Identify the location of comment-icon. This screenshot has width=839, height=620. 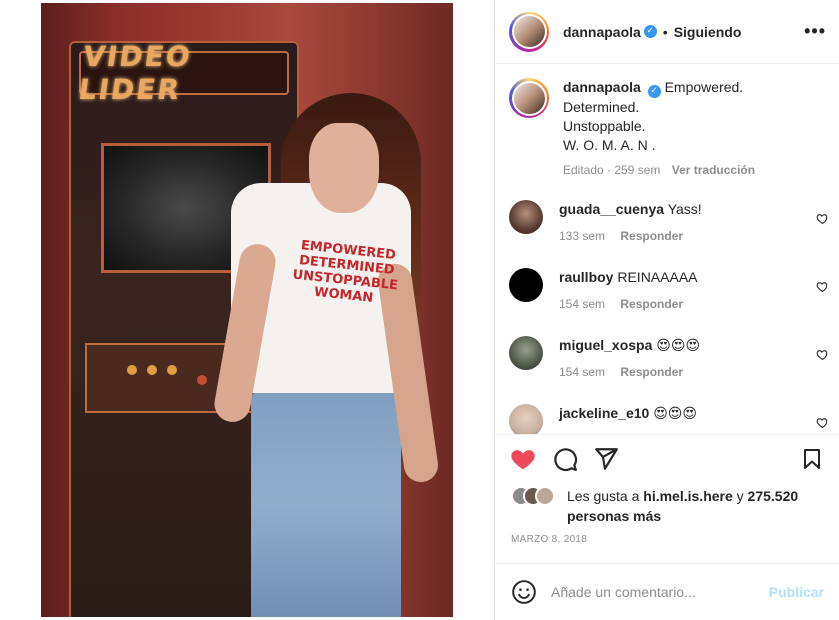
(565, 459).